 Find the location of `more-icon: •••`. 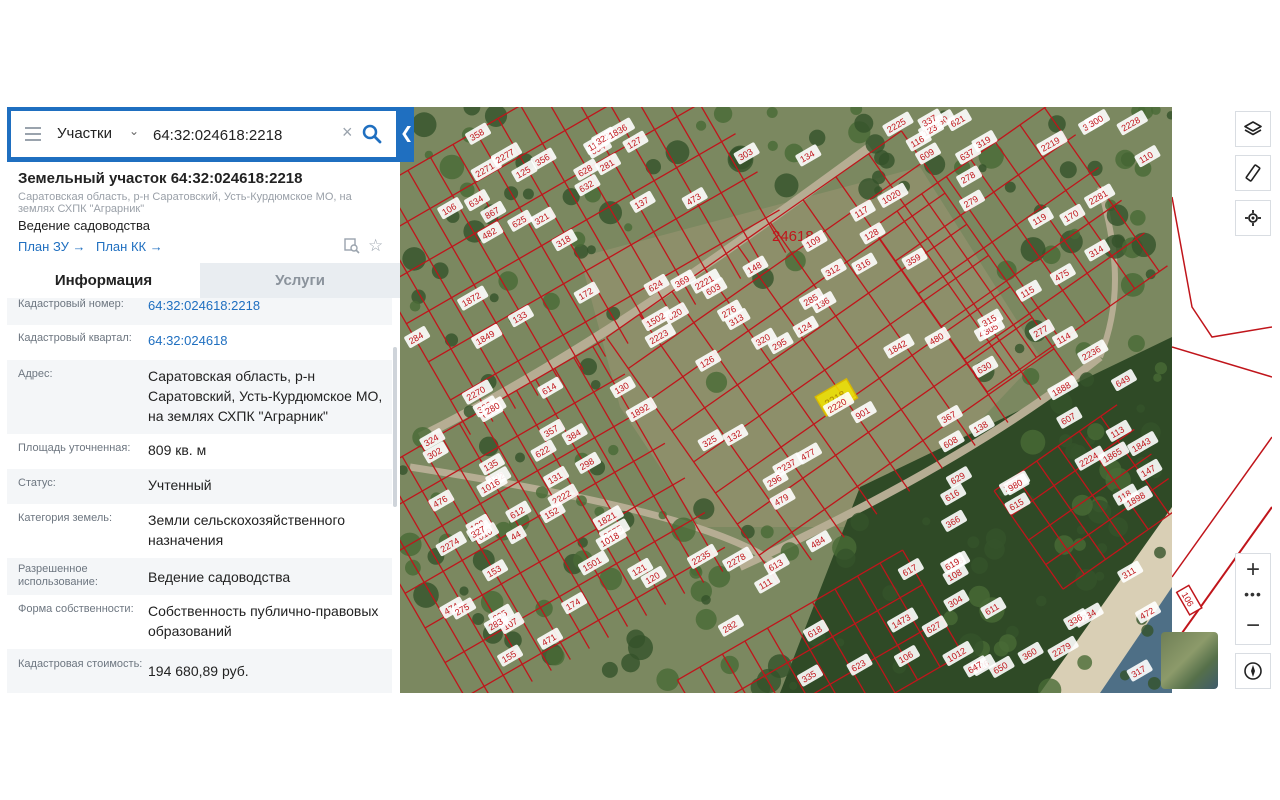

more-icon: ••• is located at coordinates (1253, 594).